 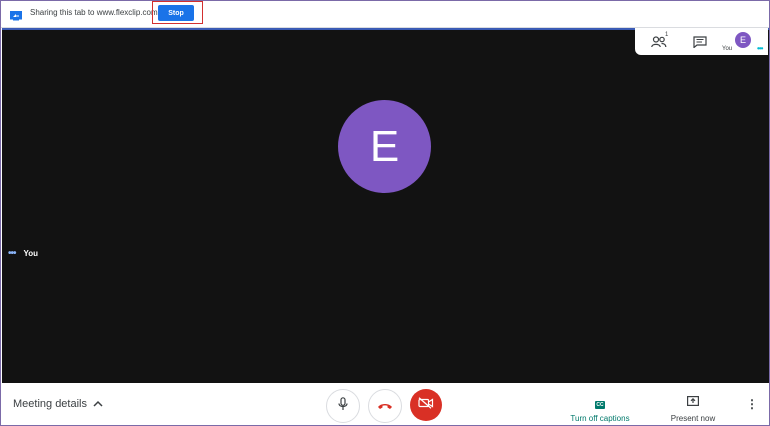 I want to click on sharing-status-text: Sharing this tab to www.flexclip.com, so click(x=94, y=12).